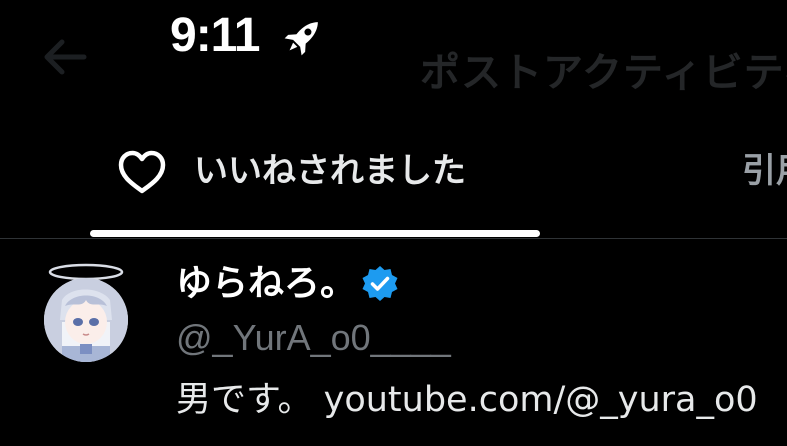  What do you see at coordinates (603, 73) in the screenshot?
I see `page-title: ポストアクティビティ` at bounding box center [603, 73].